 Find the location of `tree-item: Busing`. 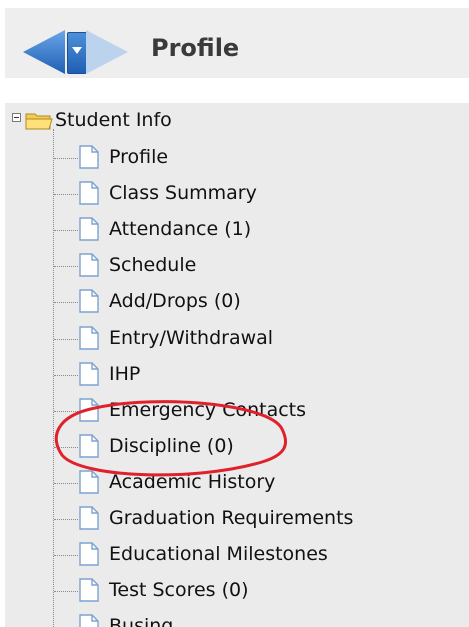

tree-item: Busing is located at coordinates (237, 618).